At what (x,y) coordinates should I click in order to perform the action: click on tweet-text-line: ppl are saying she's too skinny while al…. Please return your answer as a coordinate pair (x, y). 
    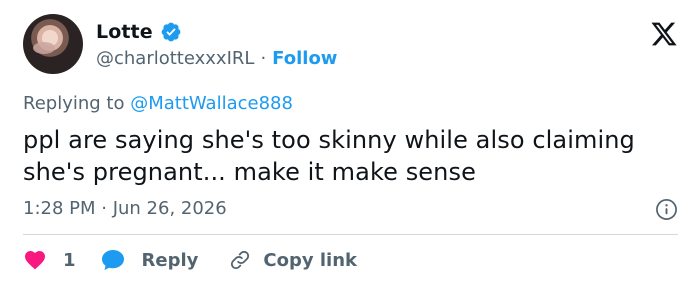
    Looking at the image, I should click on (329, 140).